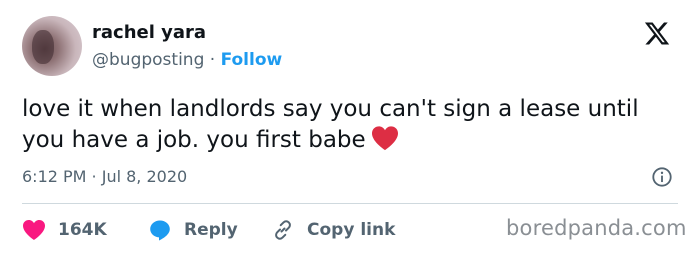  What do you see at coordinates (384, 138) in the screenshot?
I see `red-heart-emoji-icon` at bounding box center [384, 138].